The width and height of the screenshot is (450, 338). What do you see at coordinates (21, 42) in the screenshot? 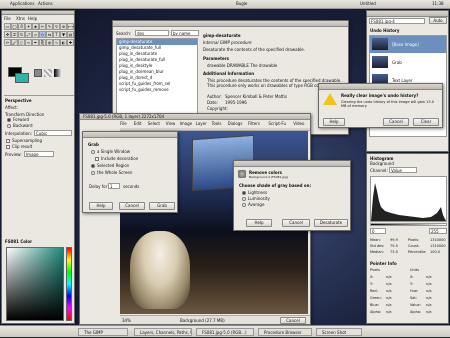
I see `eraser-icon: ▯` at bounding box center [21, 42].